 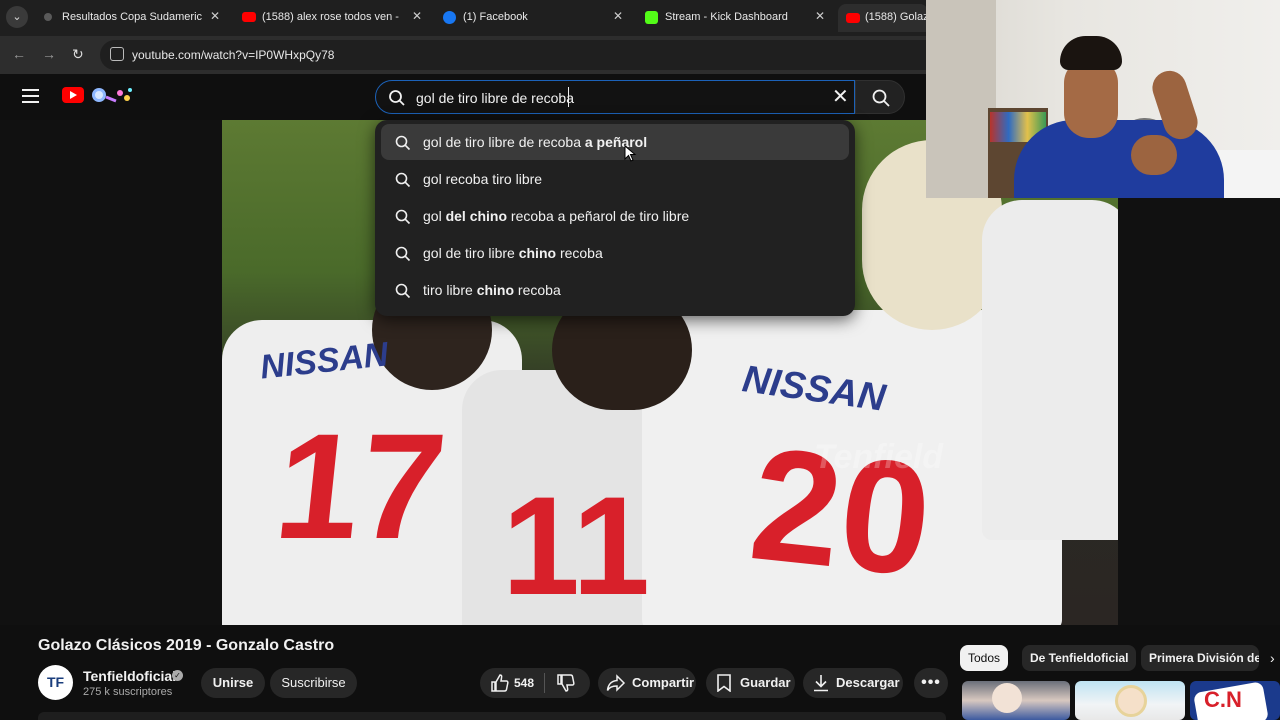 What do you see at coordinates (332, 17) in the screenshot?
I see `tab-title: (1588) alex rose todos ven - You` at bounding box center [332, 17].